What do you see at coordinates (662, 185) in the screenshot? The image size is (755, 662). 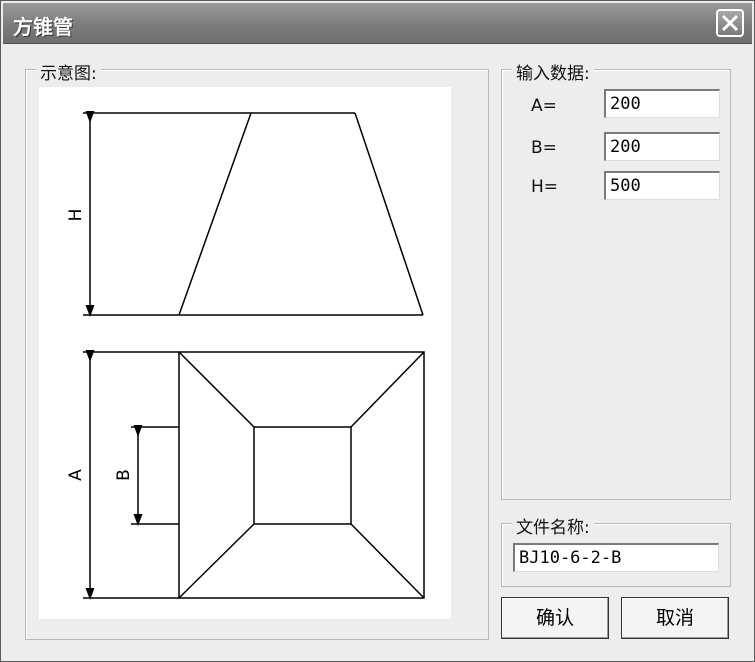 I see `field-h-input` at bounding box center [662, 185].